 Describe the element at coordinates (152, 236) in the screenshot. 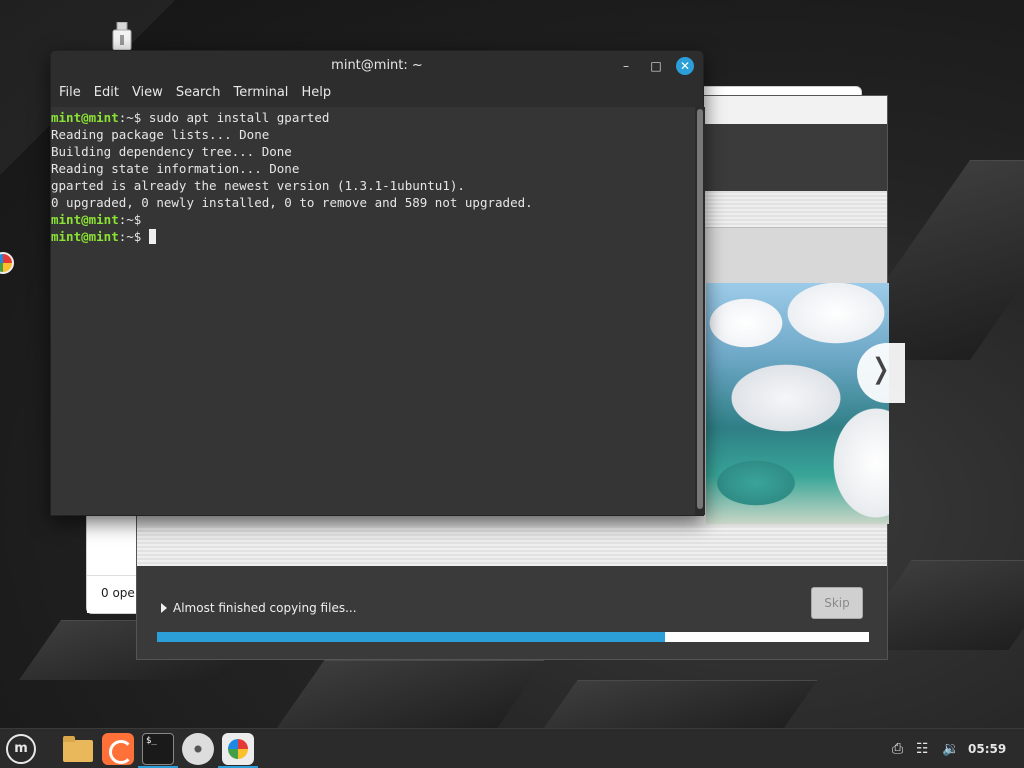

I see `terminal-cursor` at that location.